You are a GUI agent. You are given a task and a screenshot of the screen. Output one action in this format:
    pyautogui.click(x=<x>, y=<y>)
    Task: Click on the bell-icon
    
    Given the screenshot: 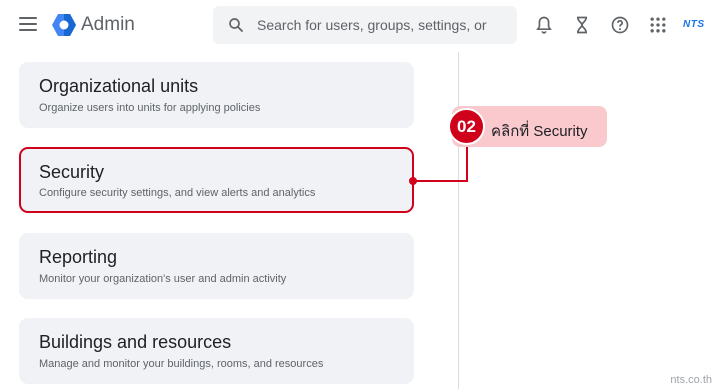 What is the action you would take?
    pyautogui.click(x=544, y=25)
    